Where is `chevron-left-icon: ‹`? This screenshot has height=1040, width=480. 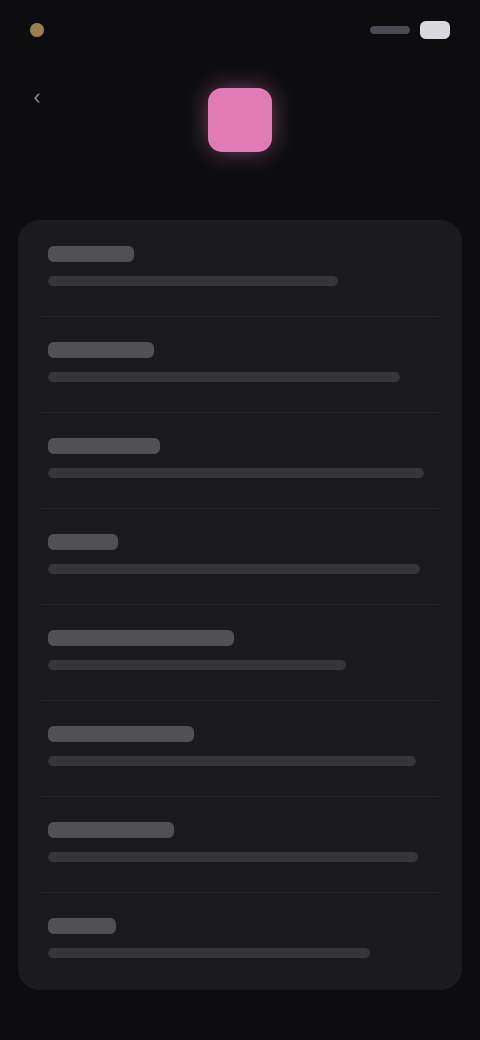 chevron-left-icon: ‹ is located at coordinates (37, 96).